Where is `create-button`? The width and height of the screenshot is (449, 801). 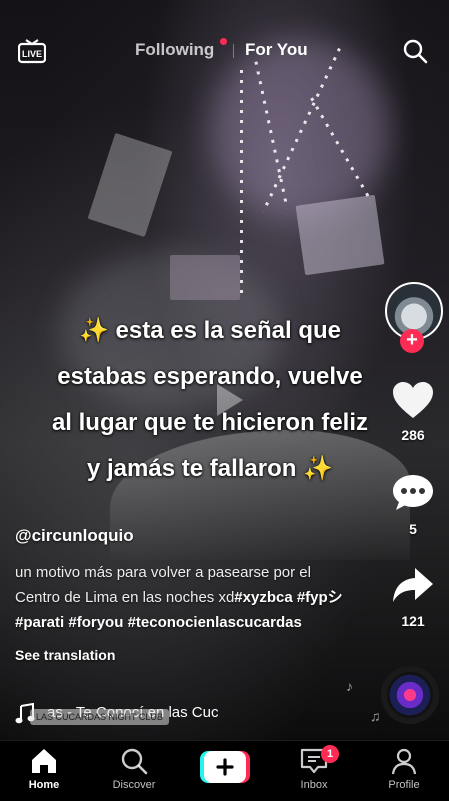 create-button is located at coordinates (225, 767).